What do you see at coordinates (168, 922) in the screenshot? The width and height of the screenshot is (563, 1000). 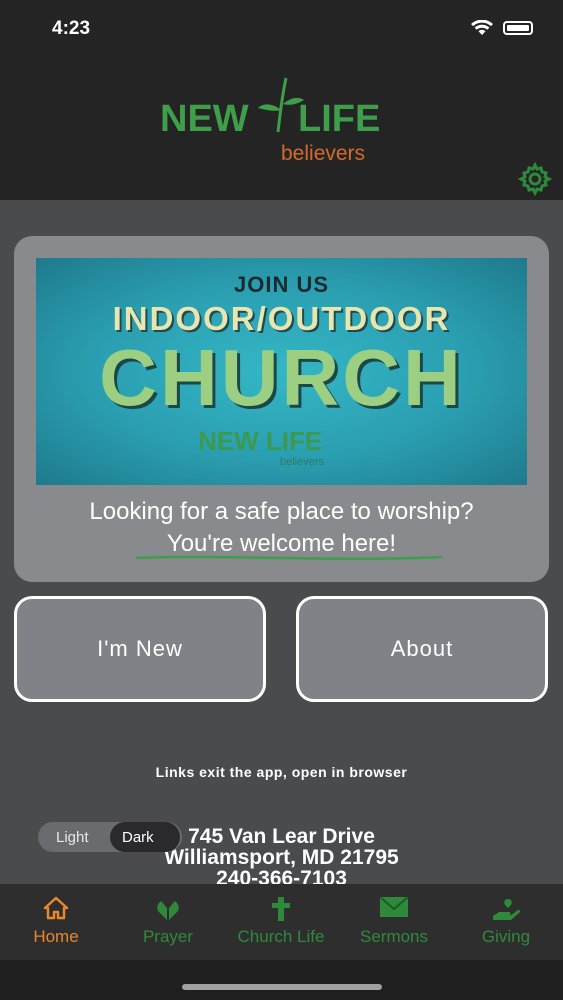 I see `tab-prayer: Prayer` at bounding box center [168, 922].